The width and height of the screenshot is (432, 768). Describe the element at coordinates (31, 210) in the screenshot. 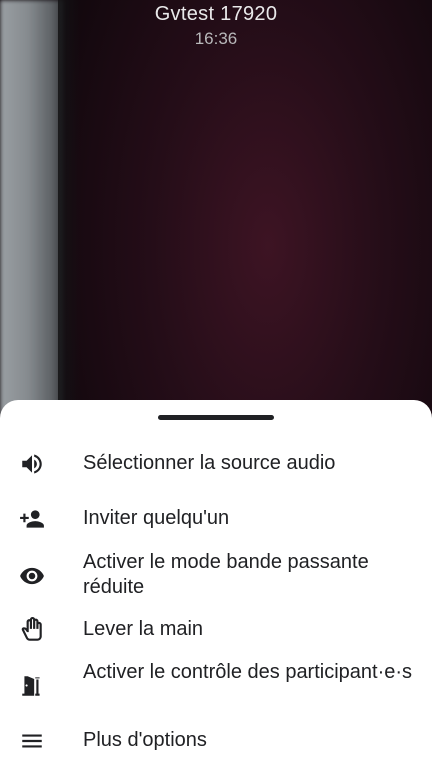

I see `video-background-wall` at that location.